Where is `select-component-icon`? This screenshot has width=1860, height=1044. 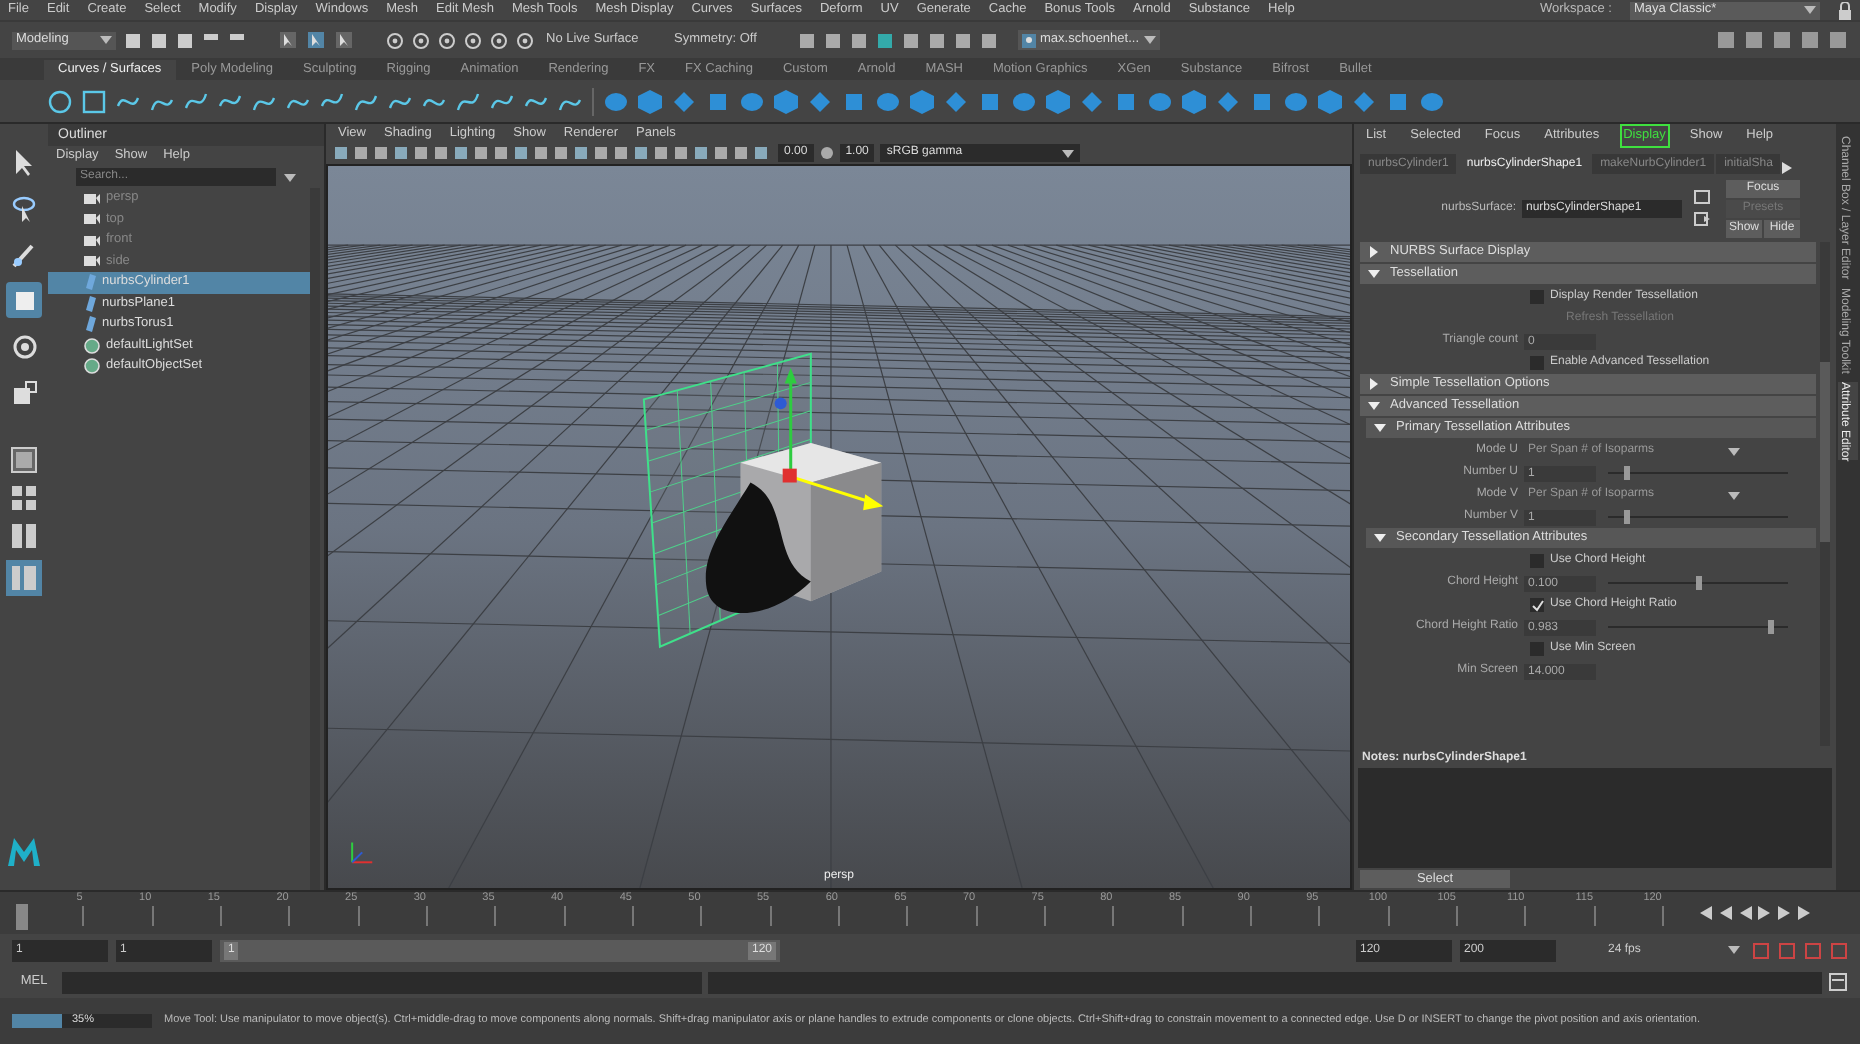
select-component-icon is located at coordinates (344, 40).